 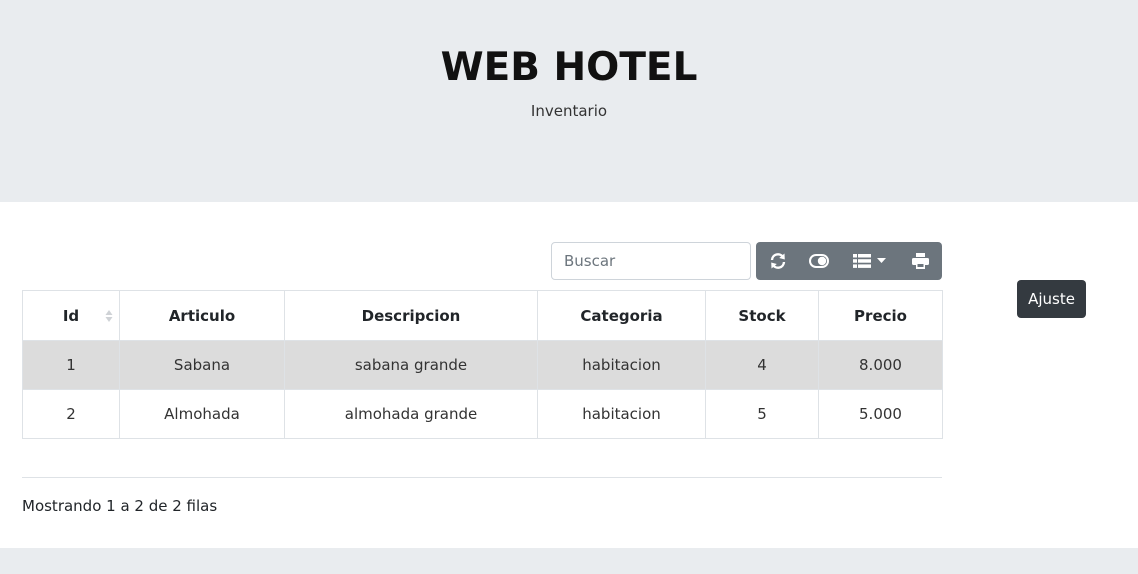 What do you see at coordinates (1051, 299) in the screenshot?
I see `settings-tooltip: Ajuste` at bounding box center [1051, 299].